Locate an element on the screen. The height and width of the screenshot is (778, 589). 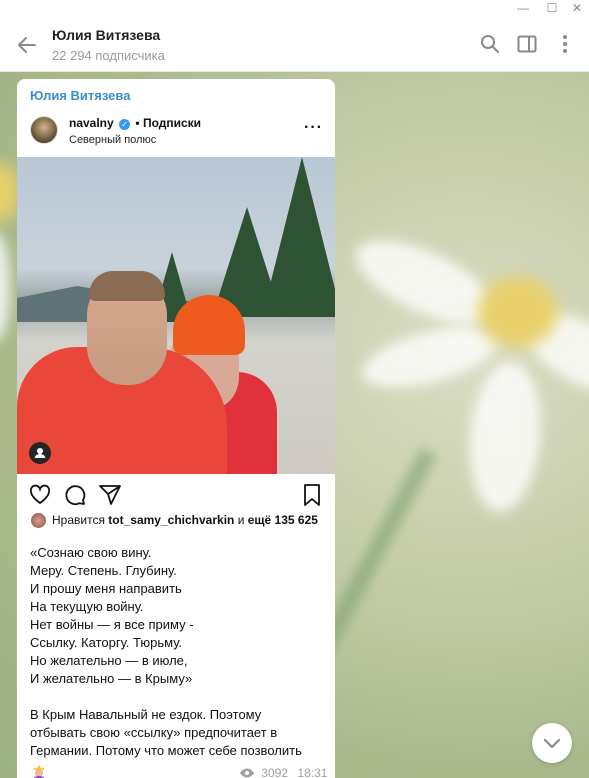
instagram-more-icon: ··· is located at coordinates (313, 127).